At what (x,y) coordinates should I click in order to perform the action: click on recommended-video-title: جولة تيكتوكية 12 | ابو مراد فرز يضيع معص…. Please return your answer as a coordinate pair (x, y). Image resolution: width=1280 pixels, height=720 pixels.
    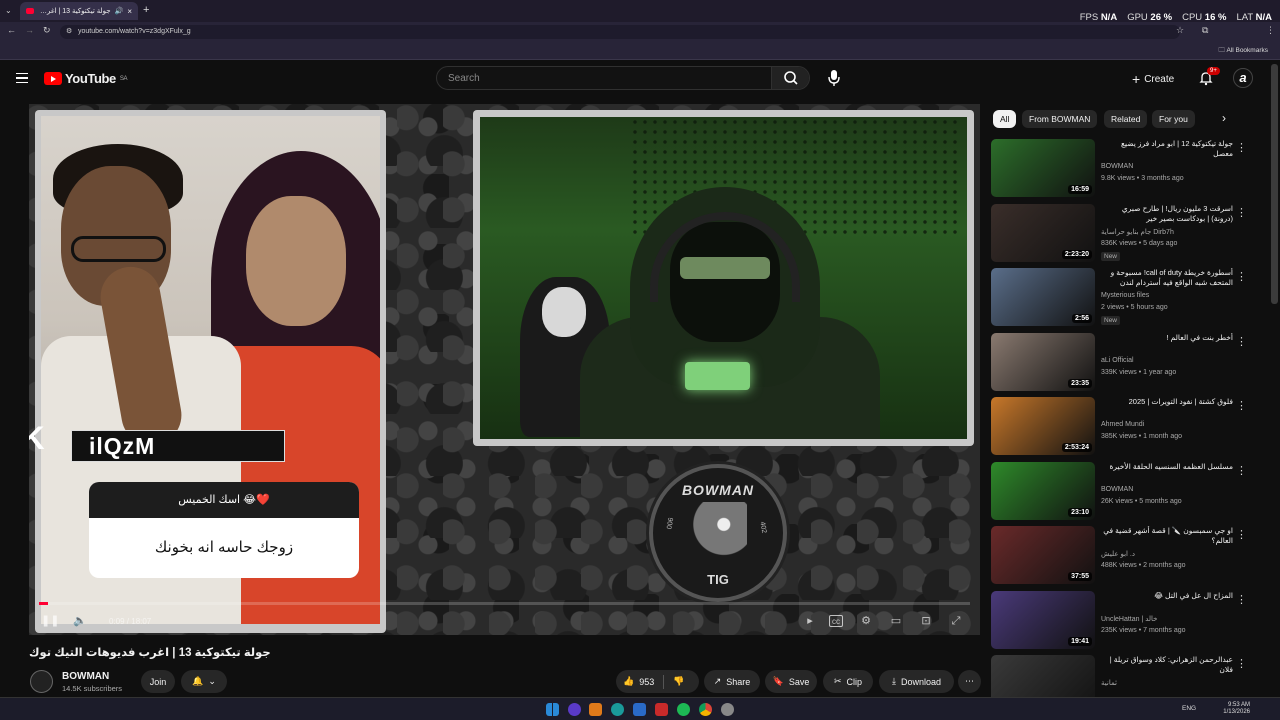
    Looking at the image, I should click on (1167, 149).